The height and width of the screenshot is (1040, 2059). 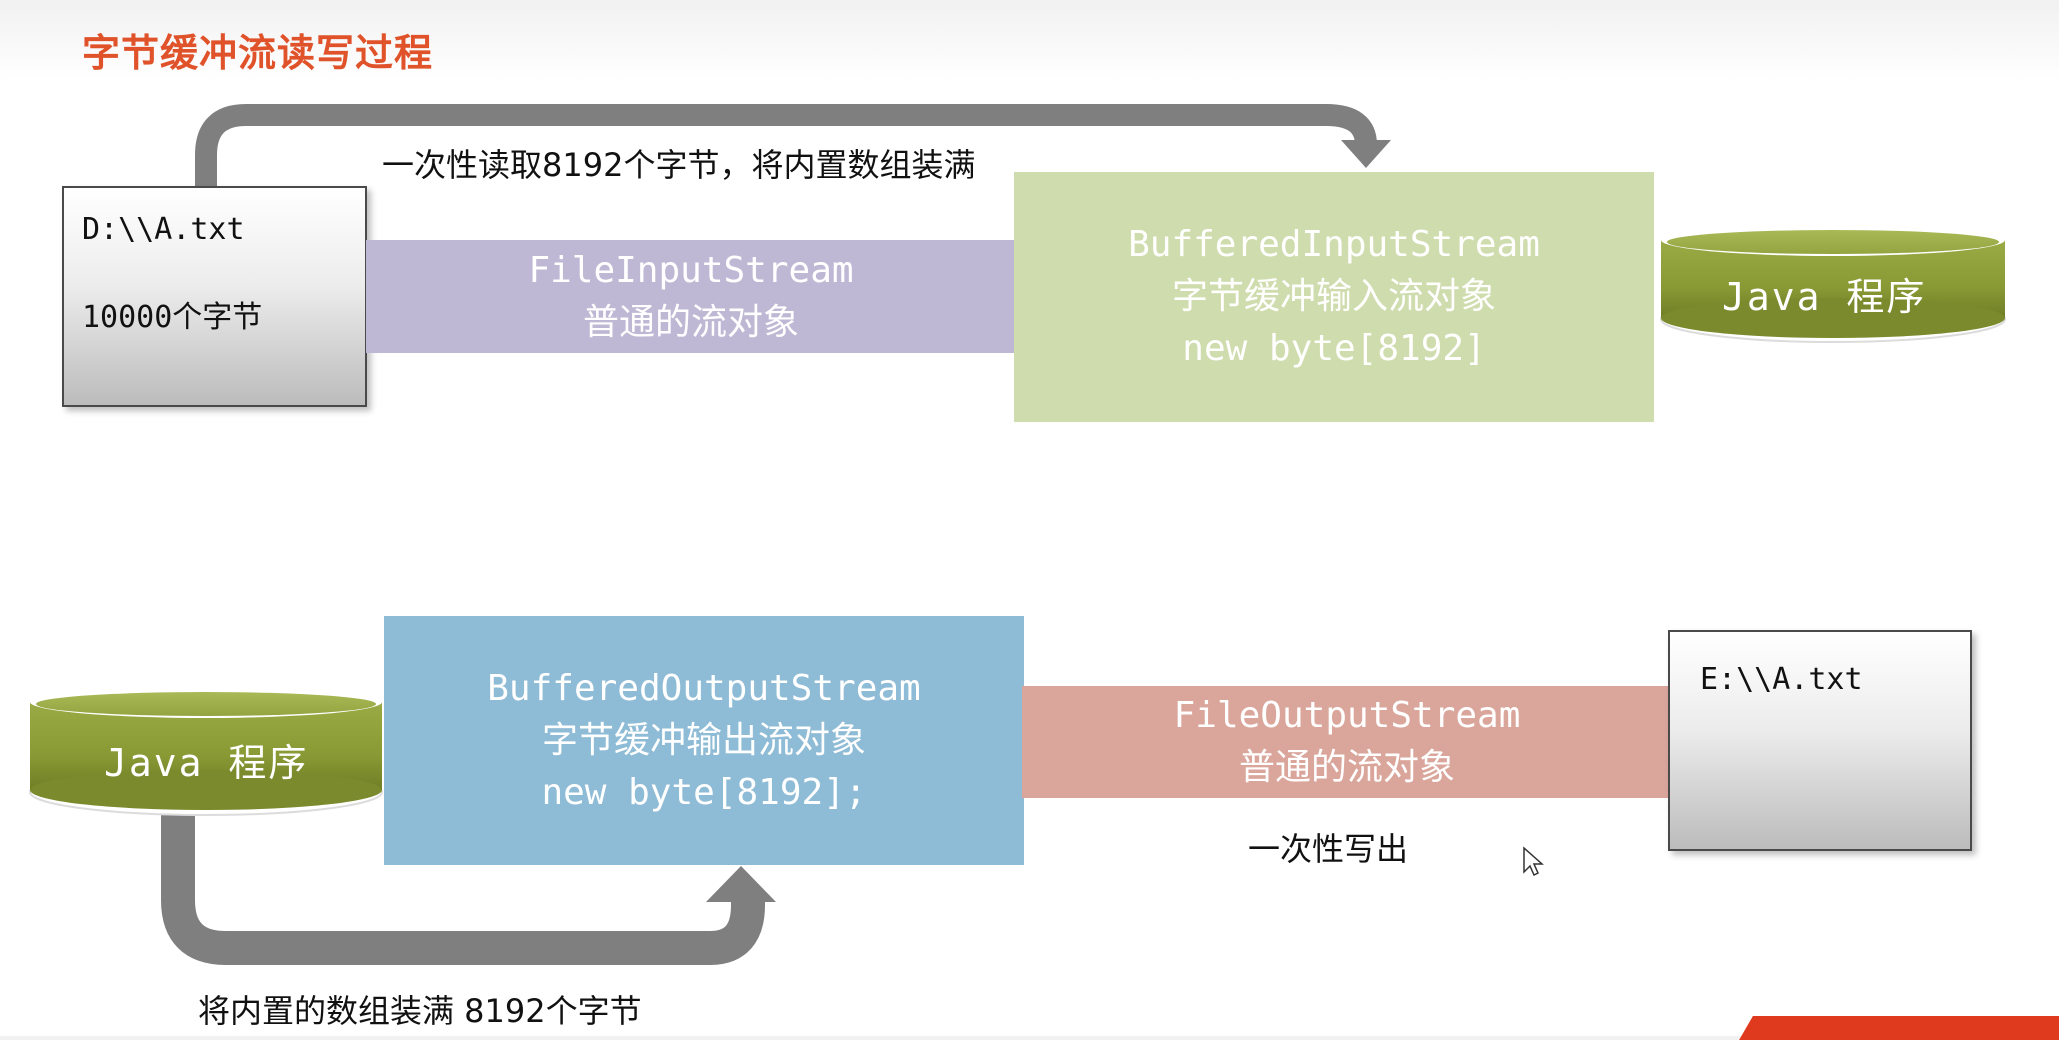 I want to click on target-file-doc: E:\\A.txt, so click(x=1820, y=740).